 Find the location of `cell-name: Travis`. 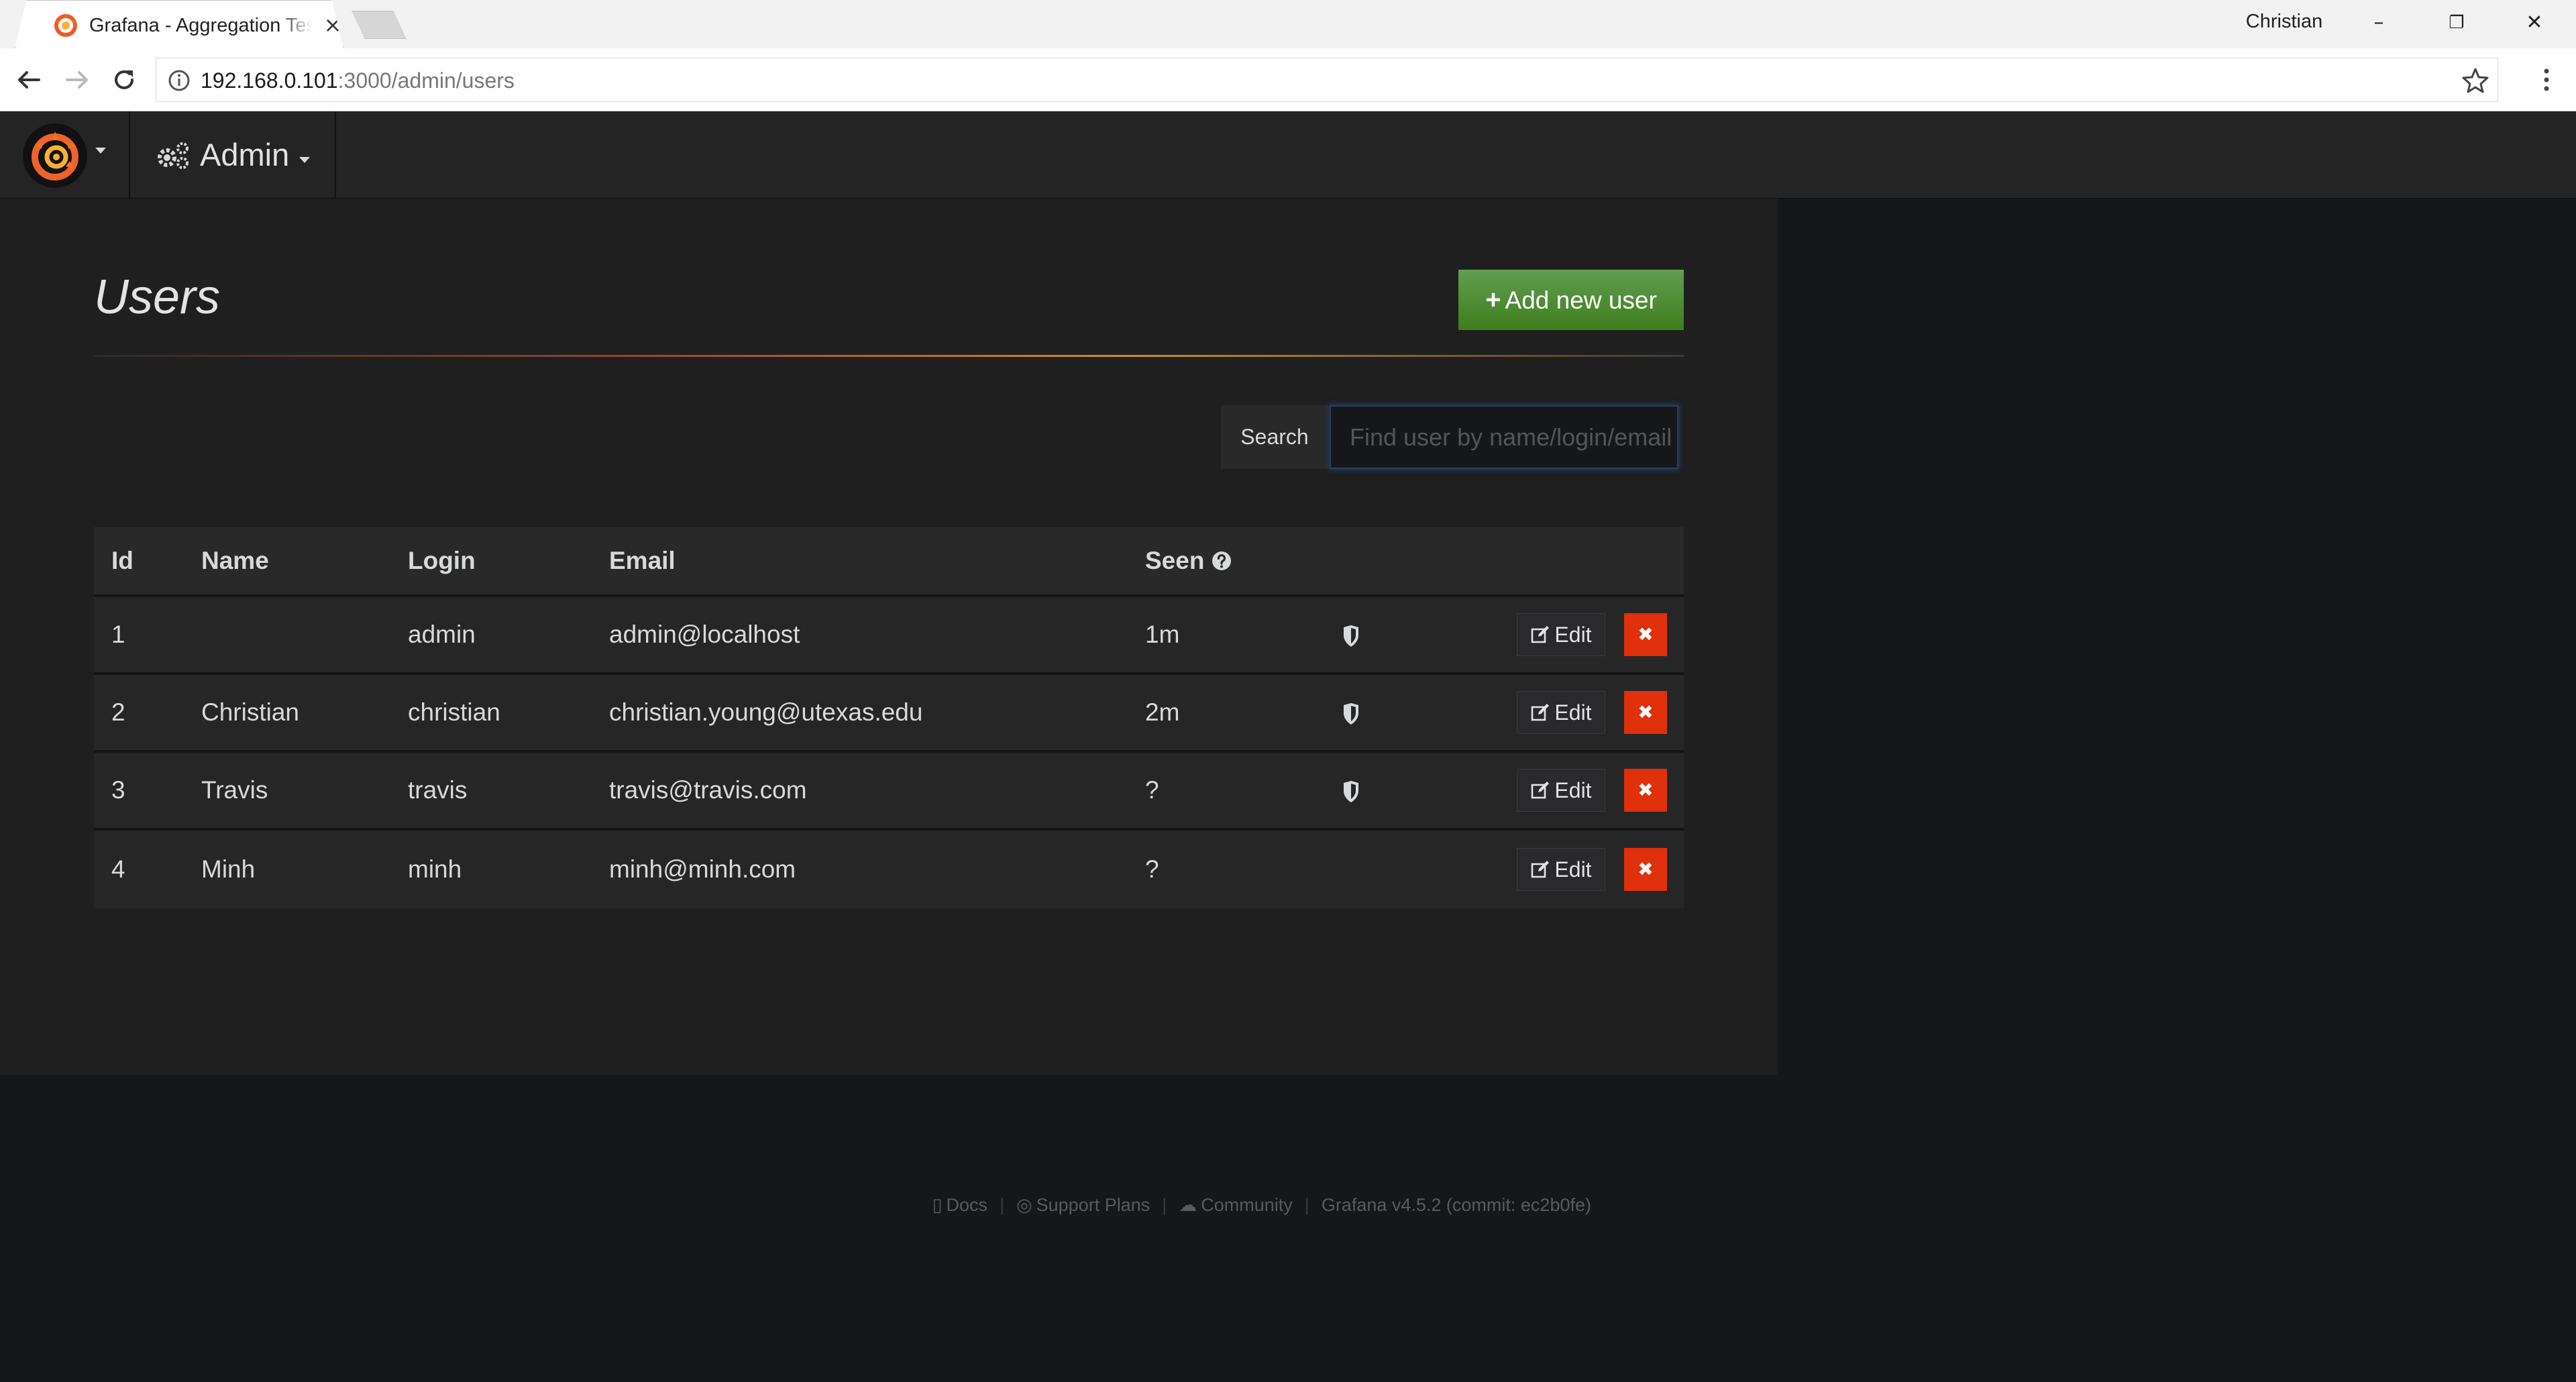

cell-name: Travis is located at coordinates (287, 792).